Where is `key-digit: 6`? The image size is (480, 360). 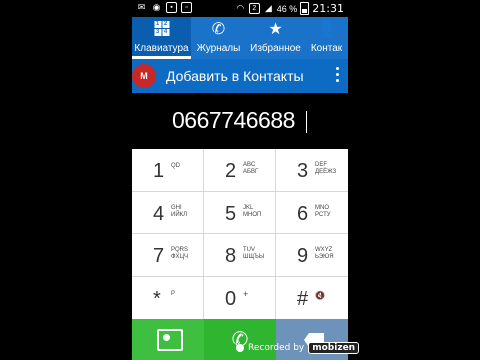 key-digit: 6 is located at coordinates (303, 213).